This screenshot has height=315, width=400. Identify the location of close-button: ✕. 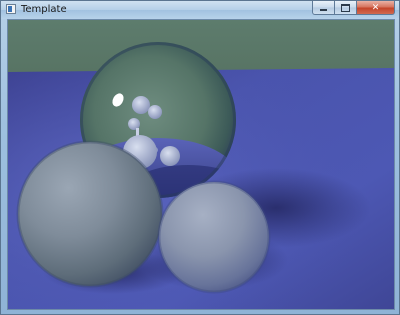
(376, 8).